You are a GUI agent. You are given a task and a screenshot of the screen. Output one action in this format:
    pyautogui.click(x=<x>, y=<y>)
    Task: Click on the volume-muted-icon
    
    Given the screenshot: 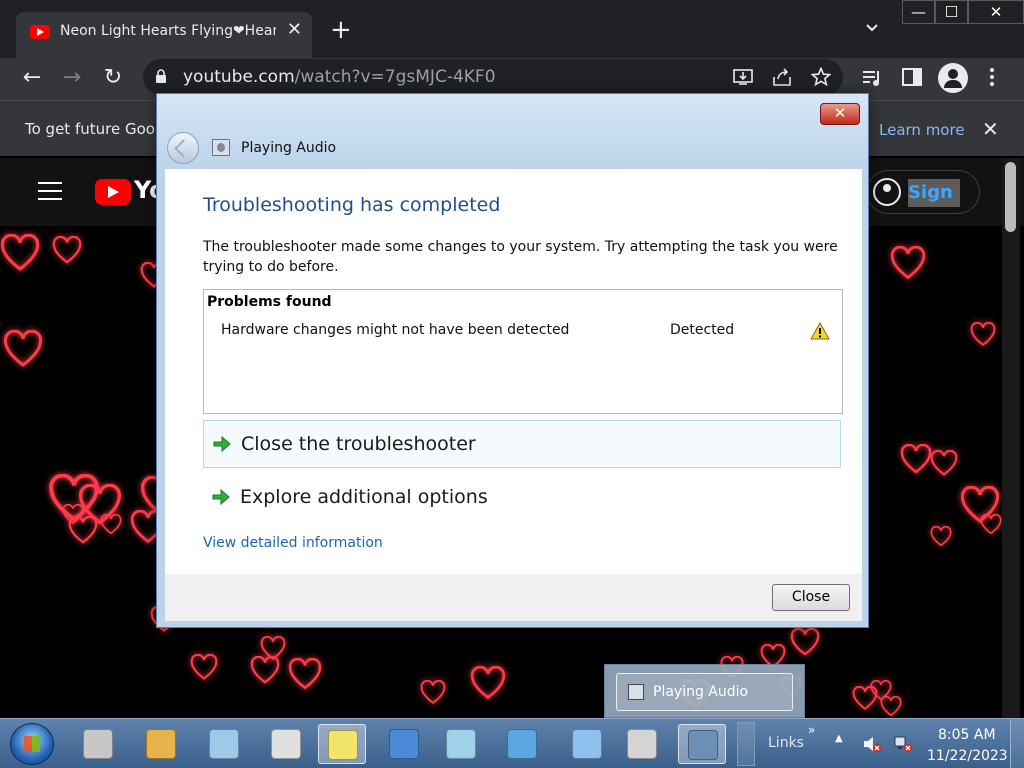 What is the action you would take?
    pyautogui.click(x=872, y=744)
    